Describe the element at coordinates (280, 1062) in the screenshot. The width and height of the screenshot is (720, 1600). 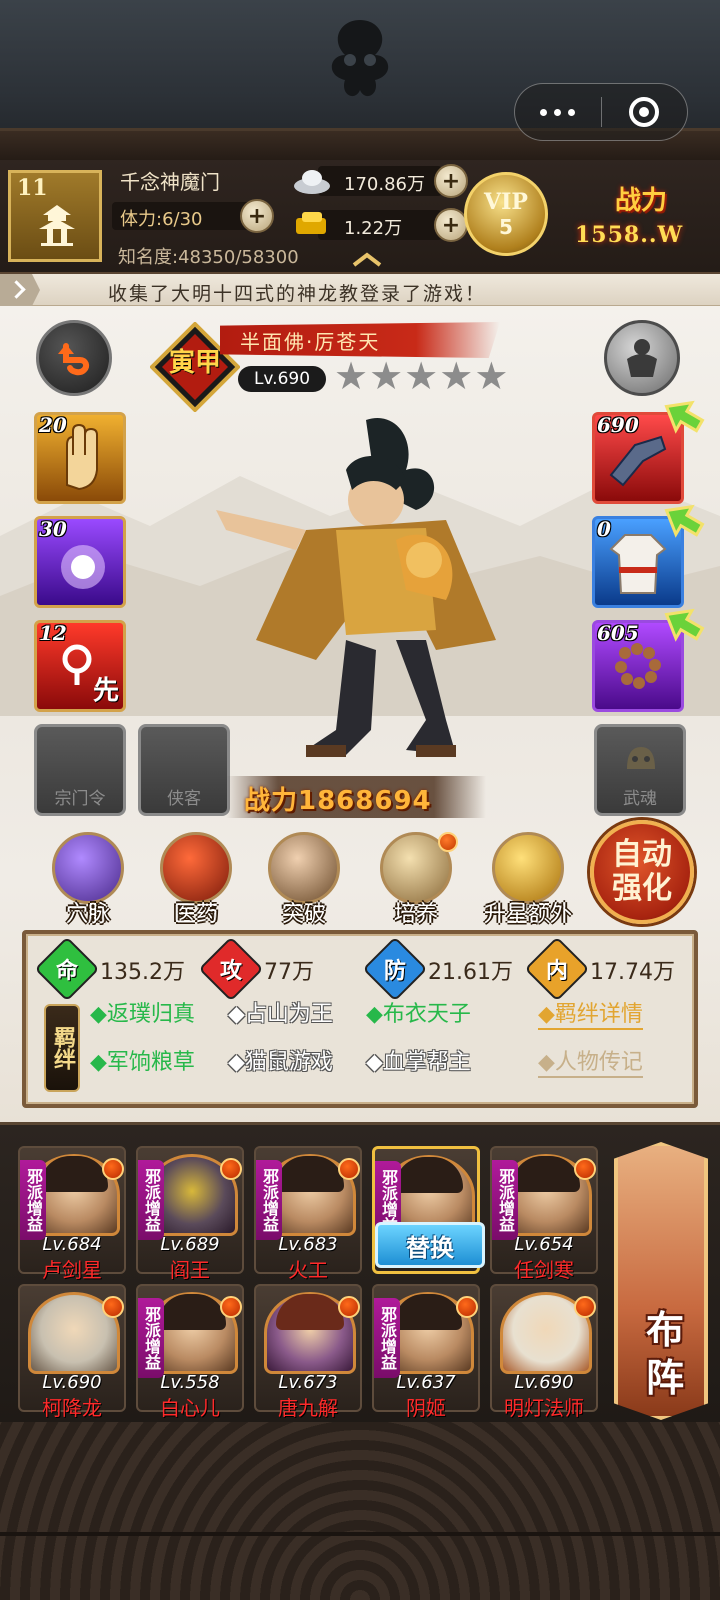
I see `bond-item: ◆猫鼠游戏` at that location.